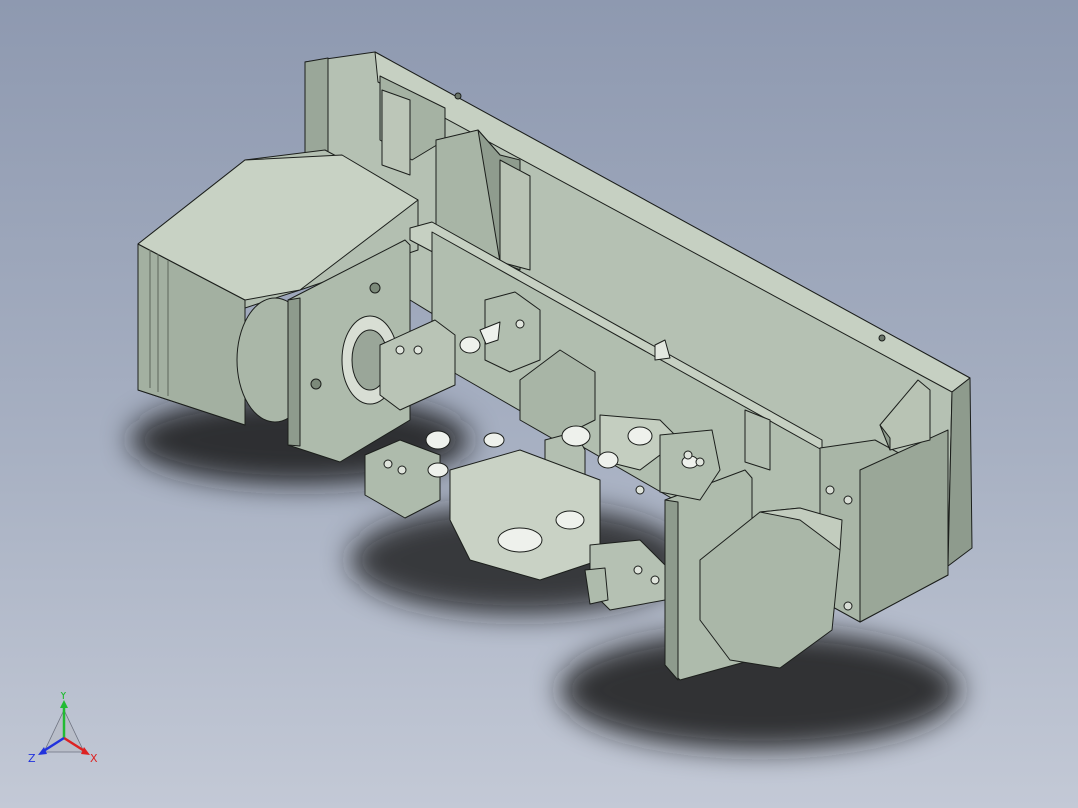  Describe the element at coordinates (63, 697) in the screenshot. I see `y-axis-label: Y` at that location.